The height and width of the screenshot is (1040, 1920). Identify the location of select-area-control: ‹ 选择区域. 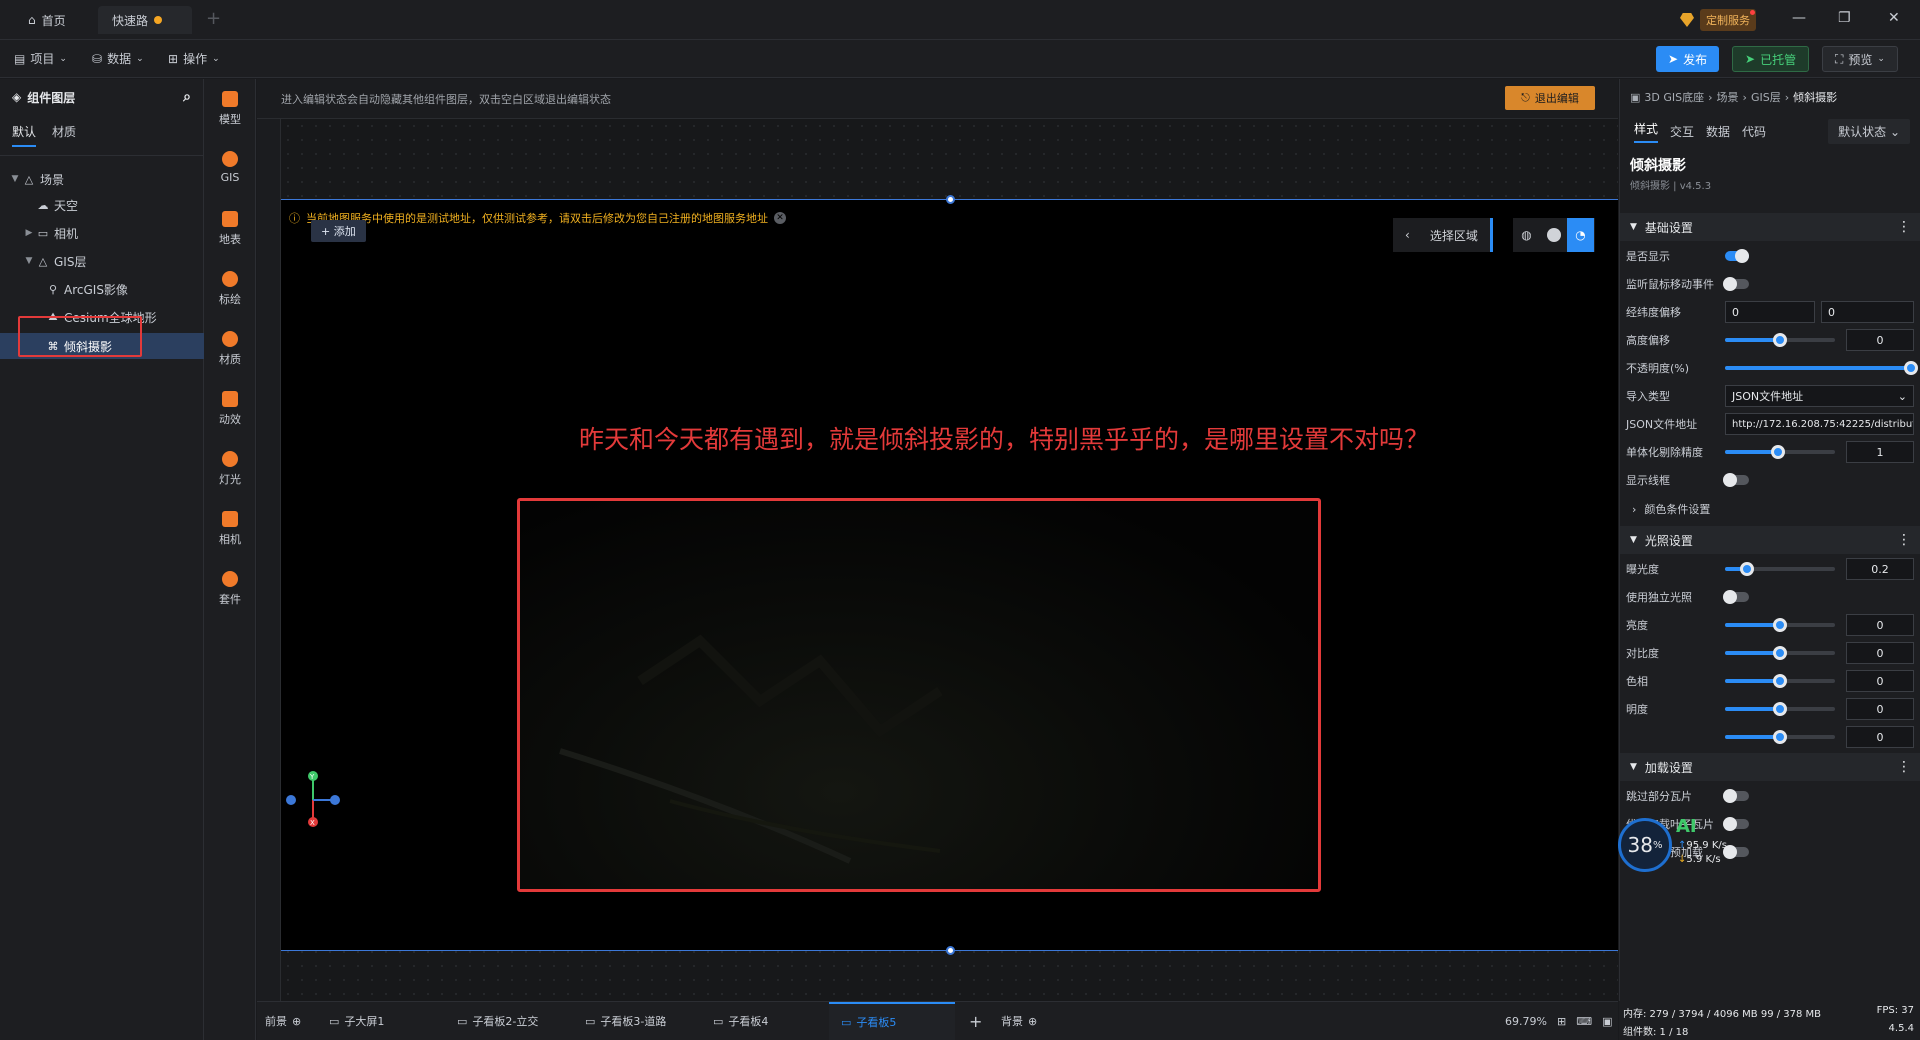
(1443, 235).